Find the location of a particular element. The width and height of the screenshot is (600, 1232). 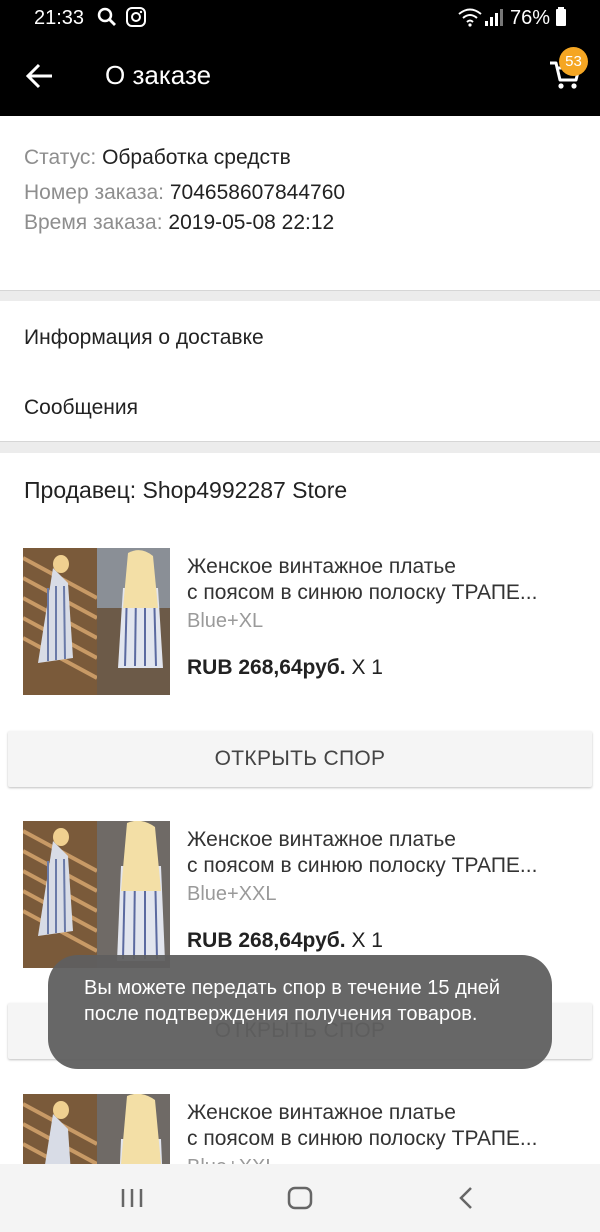

order-number-label: Номер заказа: is located at coordinates (94, 192).